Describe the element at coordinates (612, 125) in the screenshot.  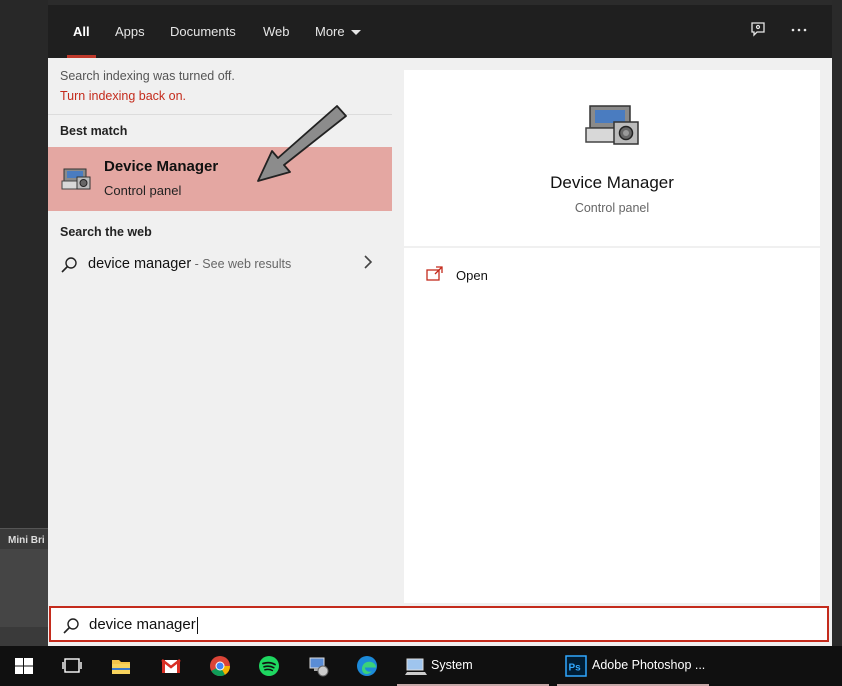
I see `device-manager-large-icon` at that location.